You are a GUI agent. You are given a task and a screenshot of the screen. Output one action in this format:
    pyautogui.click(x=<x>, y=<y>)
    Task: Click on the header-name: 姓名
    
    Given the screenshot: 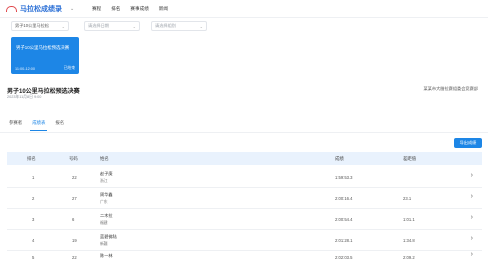 What is the action you would take?
    pyautogui.click(x=104, y=158)
    